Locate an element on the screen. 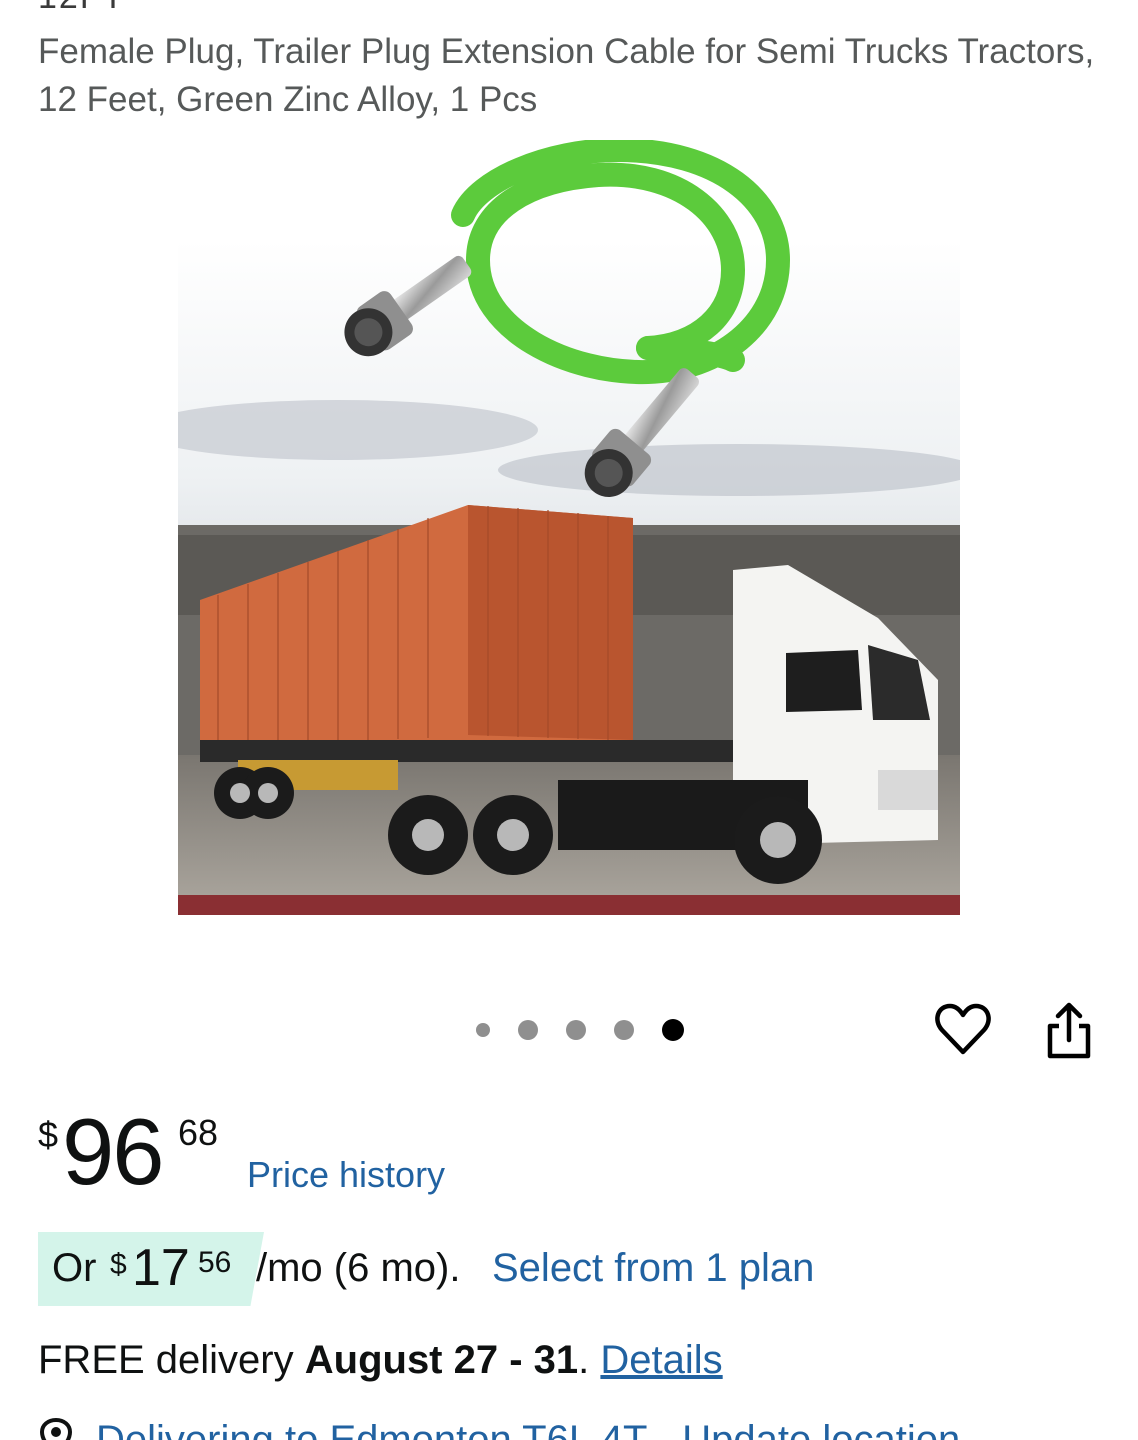  select-plan-link: Select from 1 plan is located at coordinates (653, 1268).